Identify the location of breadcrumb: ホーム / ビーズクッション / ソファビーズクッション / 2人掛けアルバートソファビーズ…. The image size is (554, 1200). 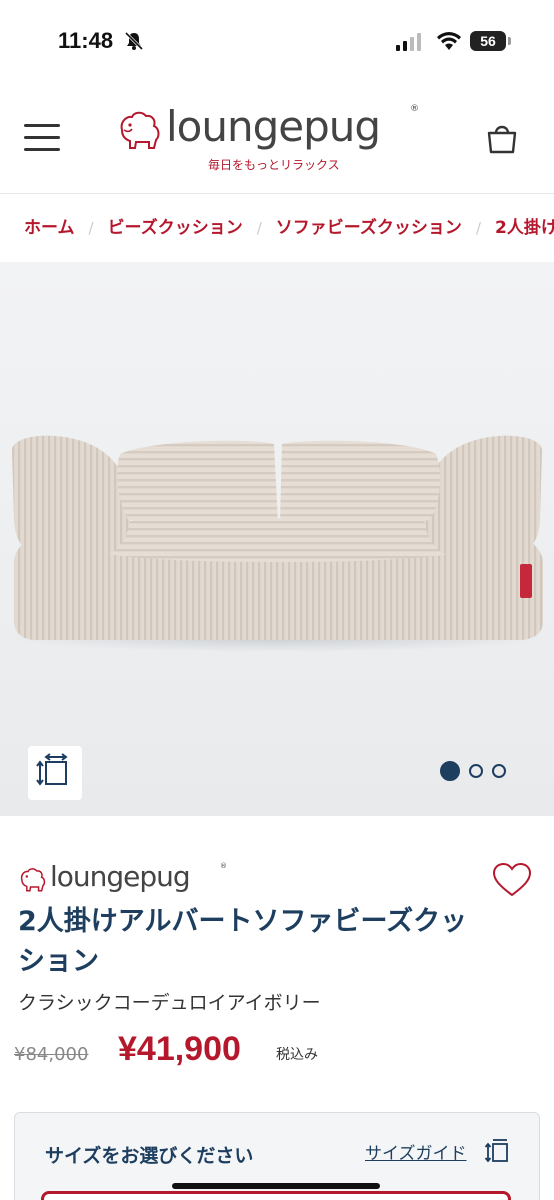
(277, 228).